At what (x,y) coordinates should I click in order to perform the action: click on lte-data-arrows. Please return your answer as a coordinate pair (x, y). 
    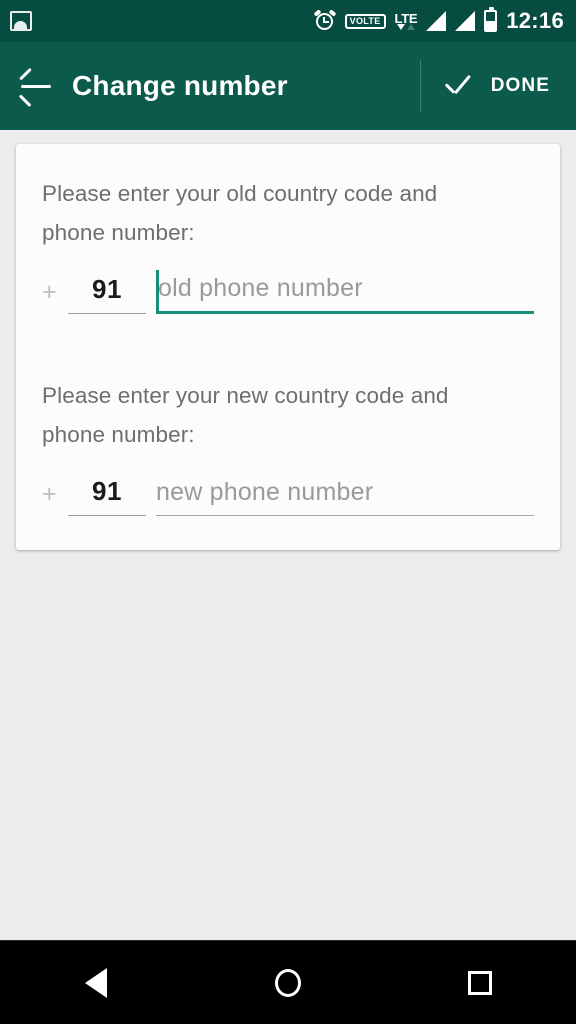
    Looking at the image, I should click on (405, 27).